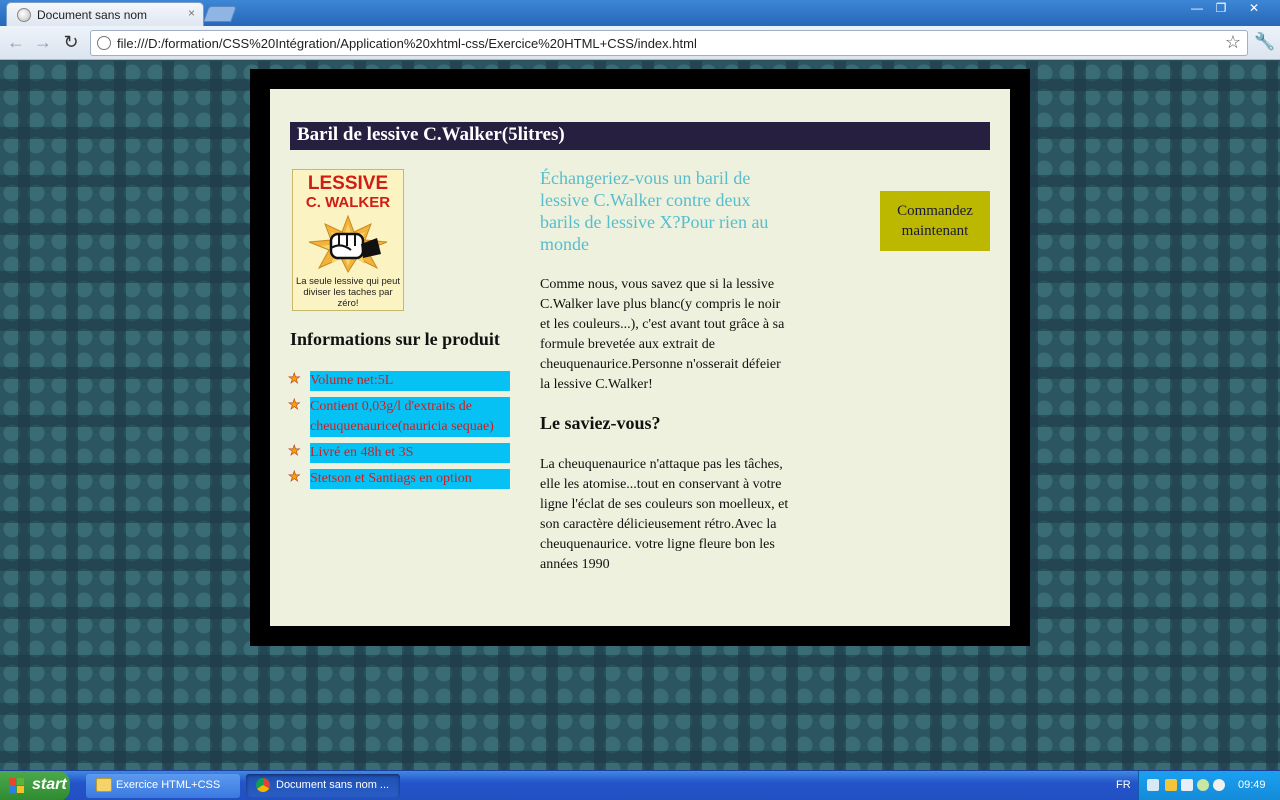 This screenshot has width=1280, height=800. Describe the element at coordinates (395, 339) in the screenshot. I see `product-info-heading: Informations sur le produit` at that location.